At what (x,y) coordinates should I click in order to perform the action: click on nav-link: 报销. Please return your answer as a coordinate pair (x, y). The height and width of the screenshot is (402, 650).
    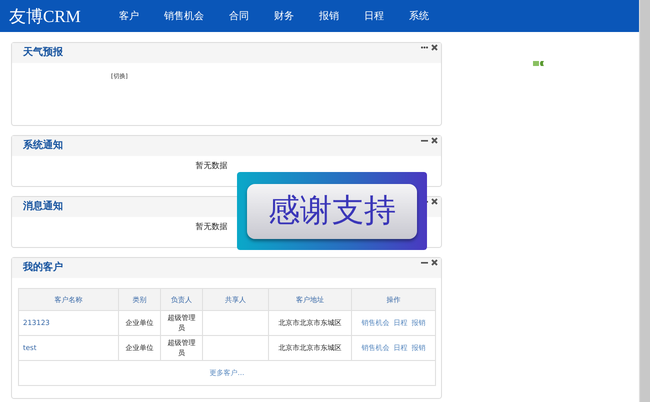
    Looking at the image, I should click on (329, 16).